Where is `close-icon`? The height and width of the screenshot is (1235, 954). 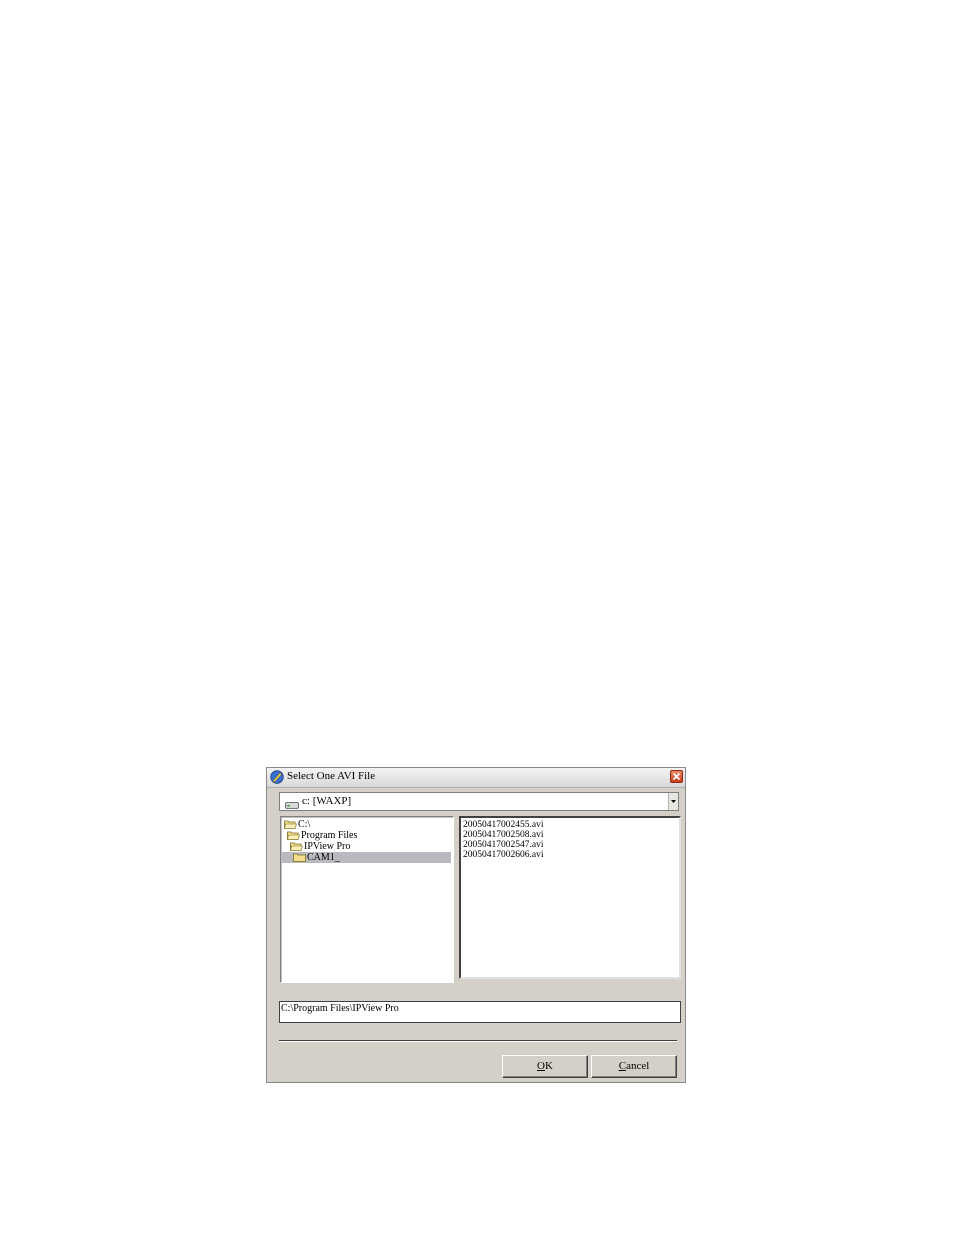 close-icon is located at coordinates (676, 776).